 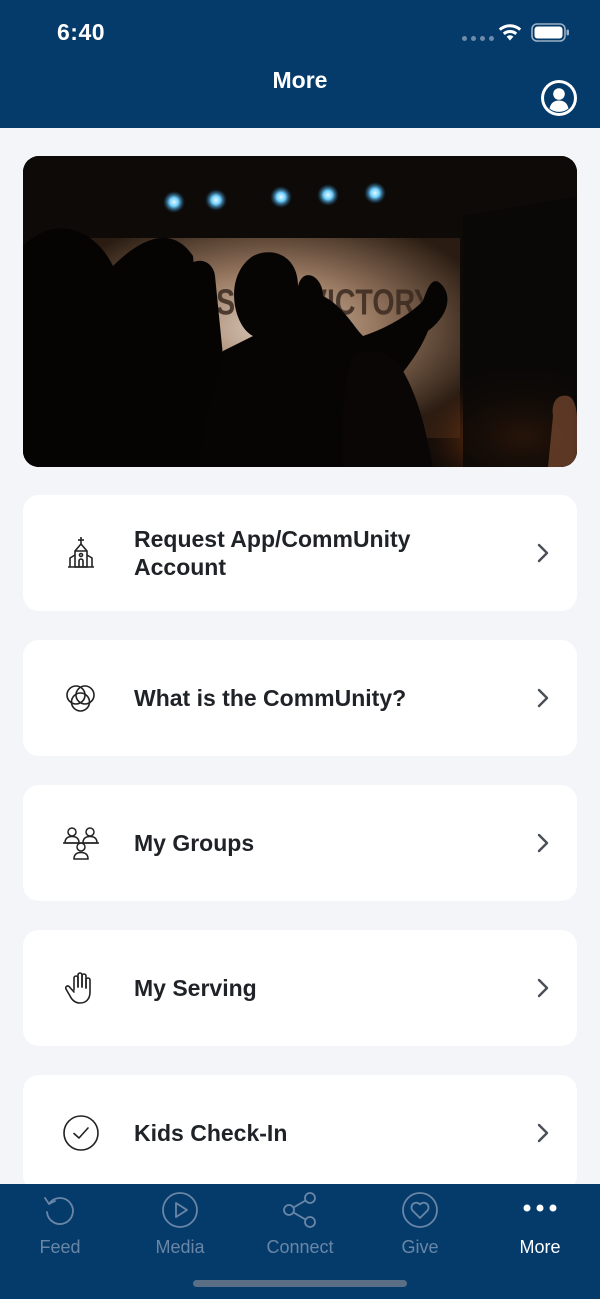 What do you see at coordinates (272, 553) in the screenshot?
I see `menu-item-label: Request App/CommUnity Account` at bounding box center [272, 553].